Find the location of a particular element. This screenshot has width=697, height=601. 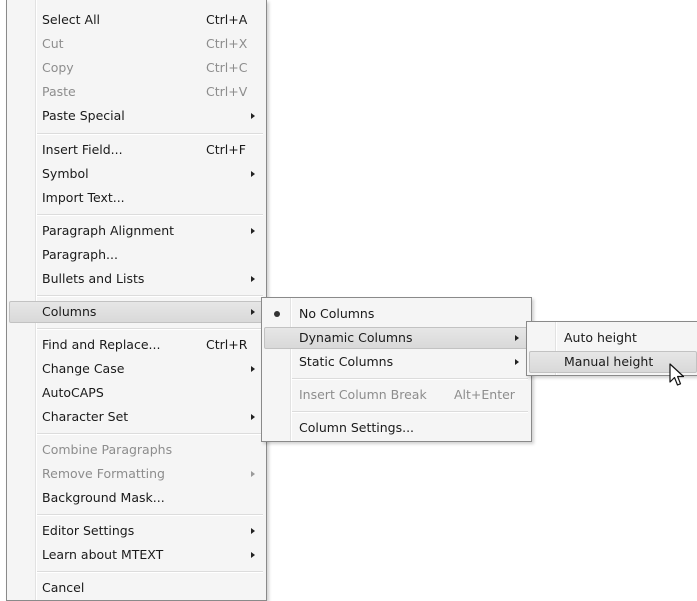

menu-item-label: Change Case is located at coordinates (83, 368).